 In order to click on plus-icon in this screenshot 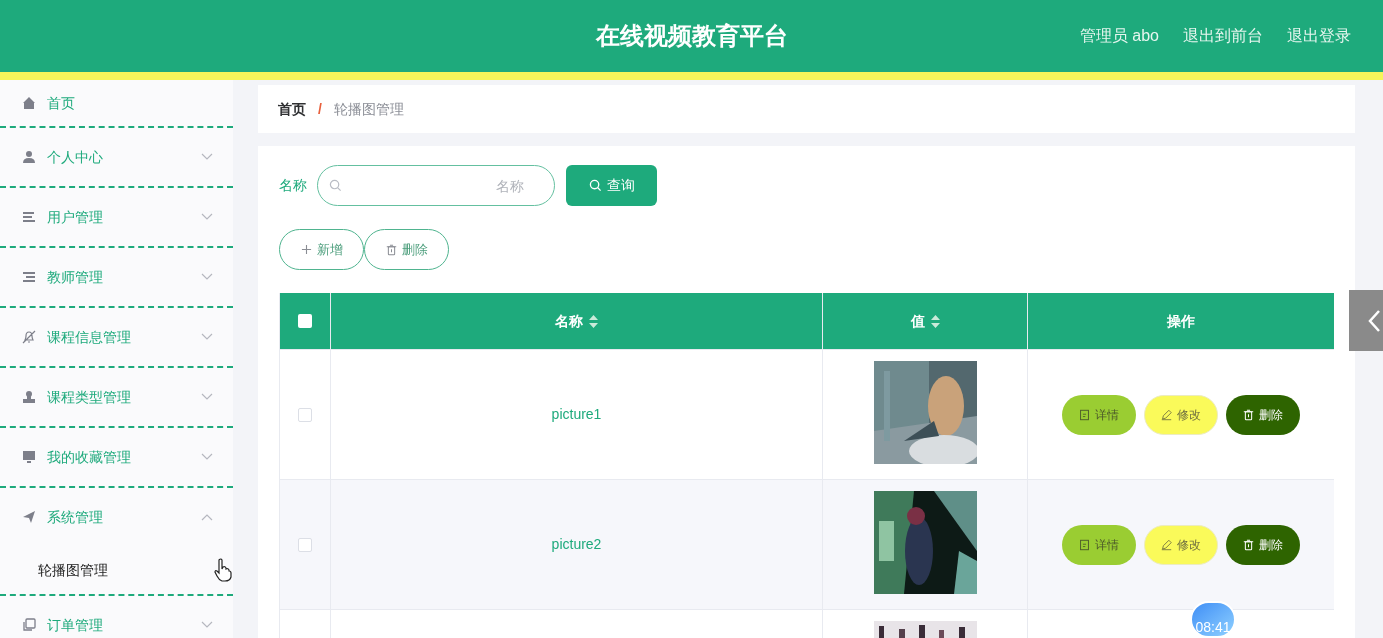, I will do `click(306, 249)`.